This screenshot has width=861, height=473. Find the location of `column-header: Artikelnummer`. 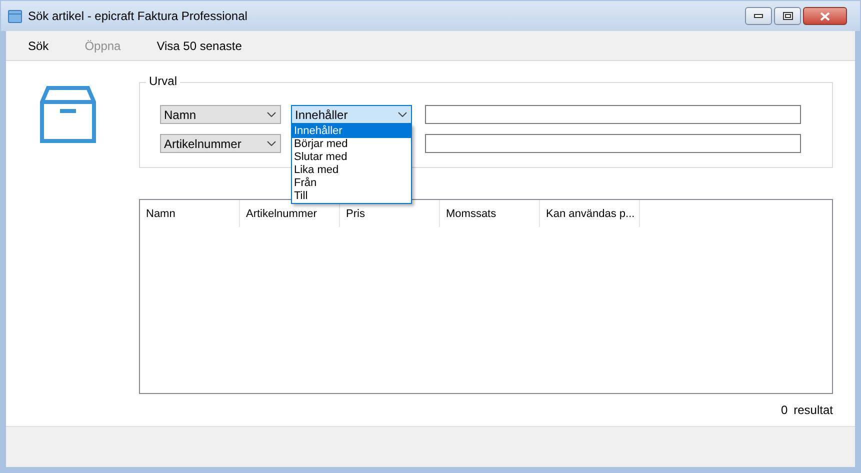

column-header: Artikelnummer is located at coordinates (290, 213).